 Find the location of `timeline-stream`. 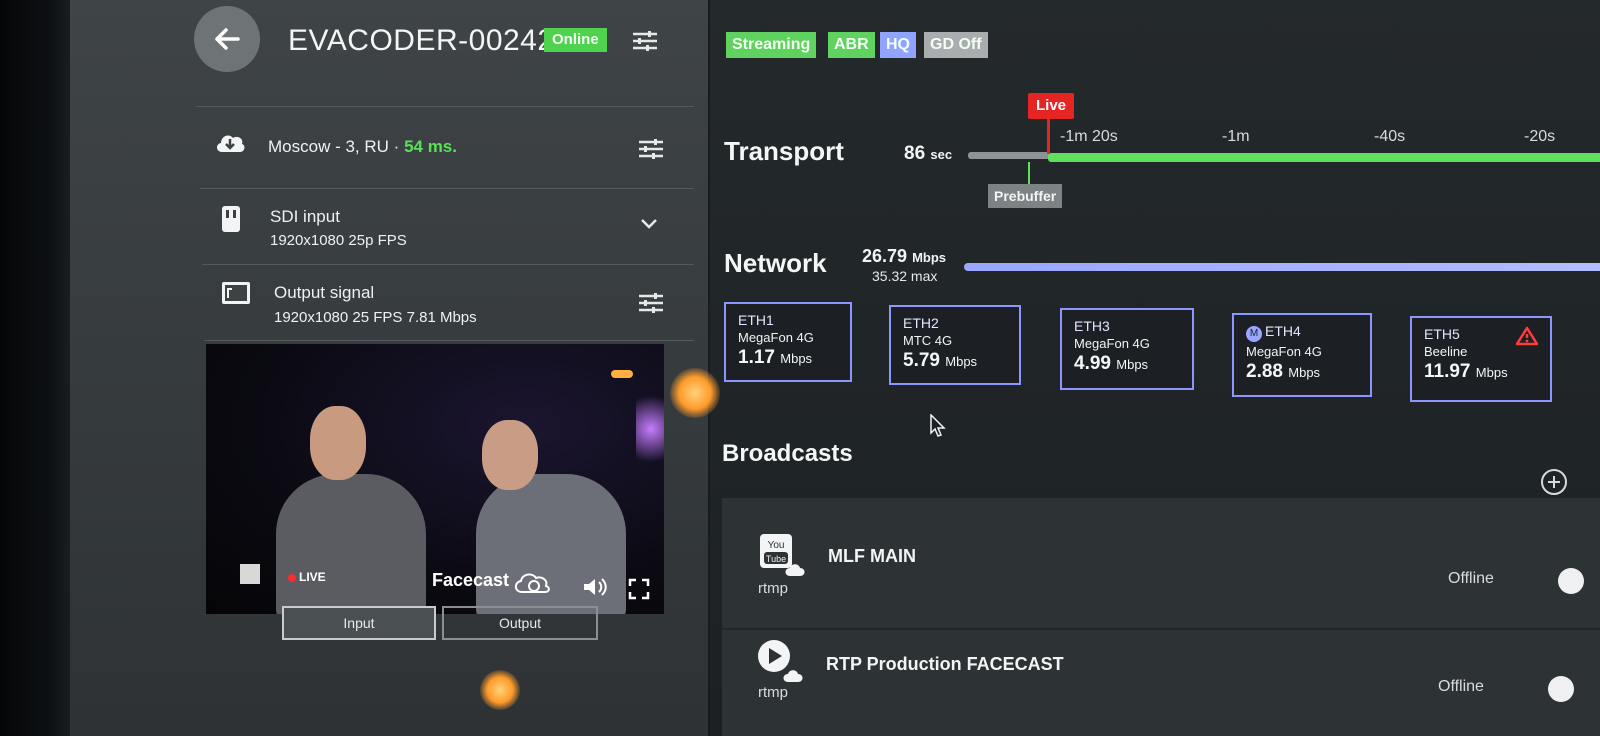

timeline-stream is located at coordinates (1324, 157).